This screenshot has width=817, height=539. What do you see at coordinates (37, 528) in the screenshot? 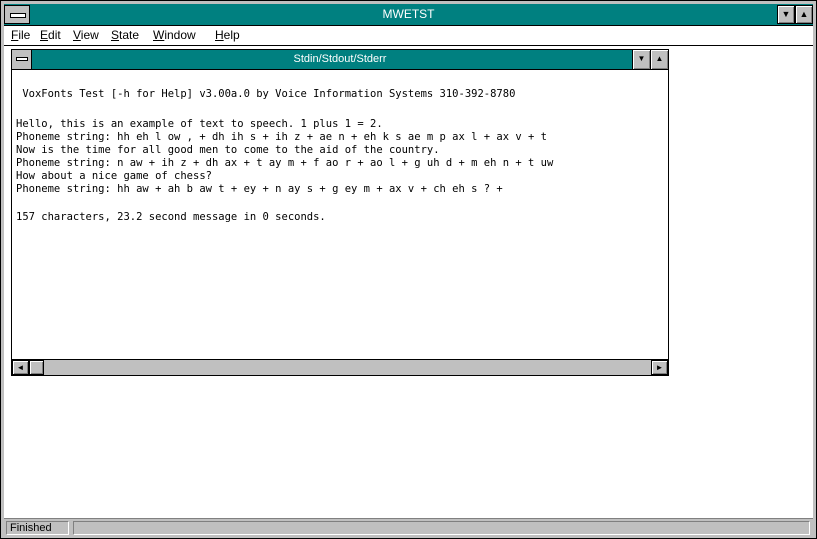
I see `status-text: Finished` at bounding box center [37, 528].